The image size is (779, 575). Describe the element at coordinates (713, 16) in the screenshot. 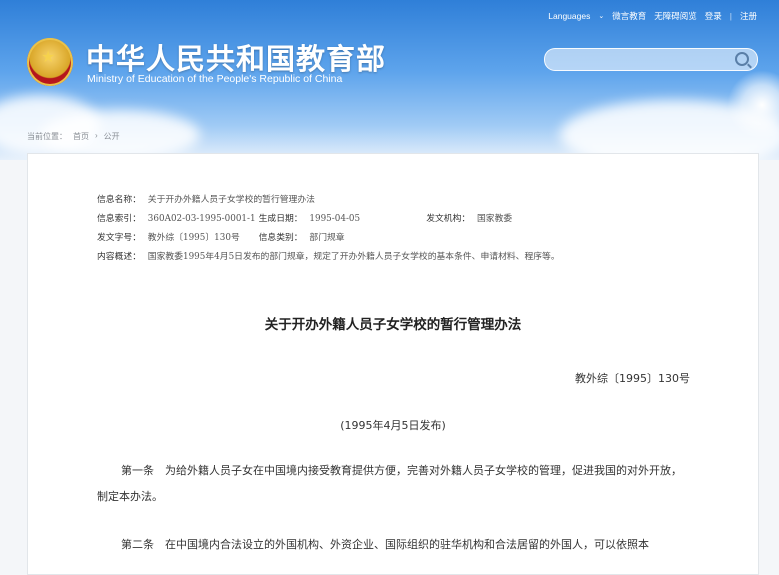

I see `login-link: 登录` at that location.